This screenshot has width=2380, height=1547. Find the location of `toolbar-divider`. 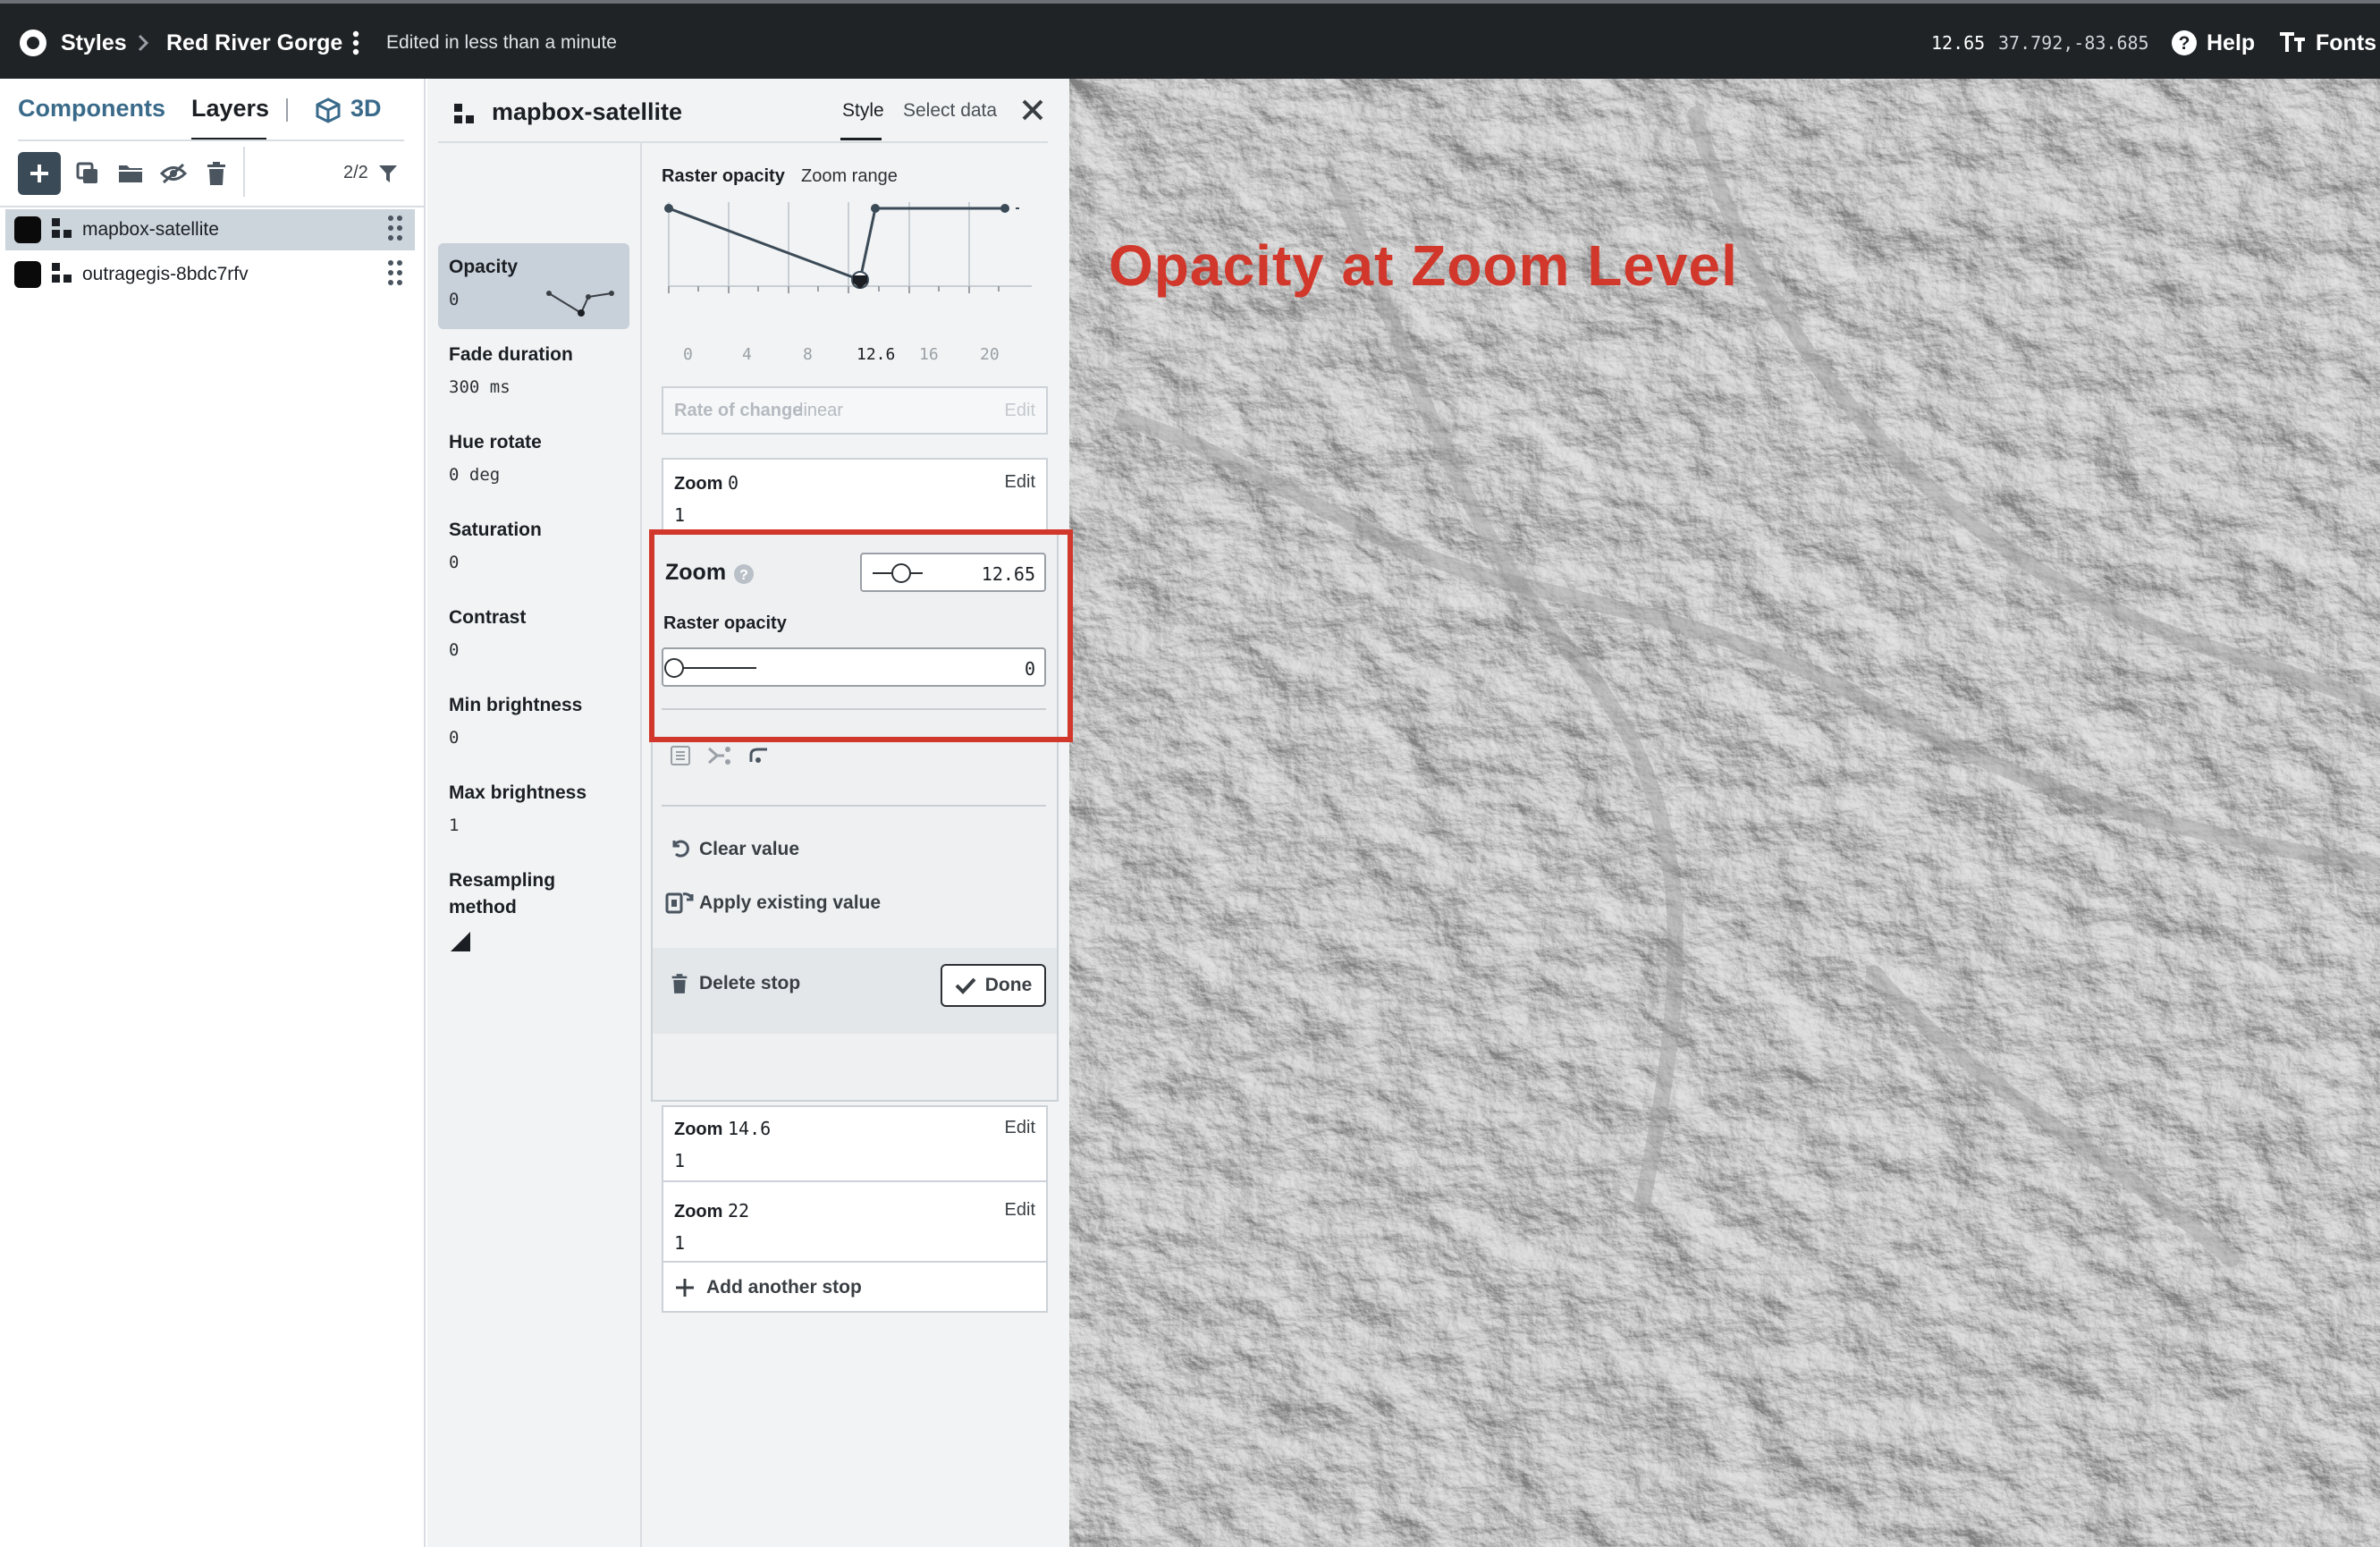

toolbar-divider is located at coordinates (244, 172).